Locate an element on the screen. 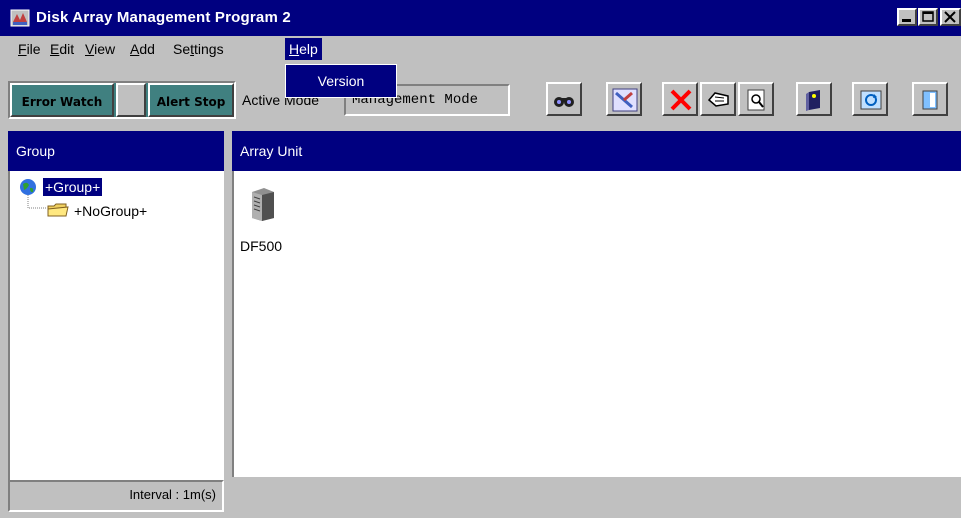 The image size is (961, 518). menu-help: Help is located at coordinates (303, 49).